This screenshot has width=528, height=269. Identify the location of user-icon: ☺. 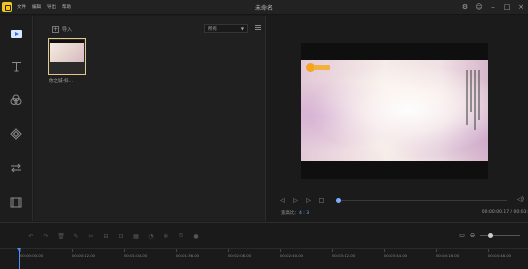
(479, 7).